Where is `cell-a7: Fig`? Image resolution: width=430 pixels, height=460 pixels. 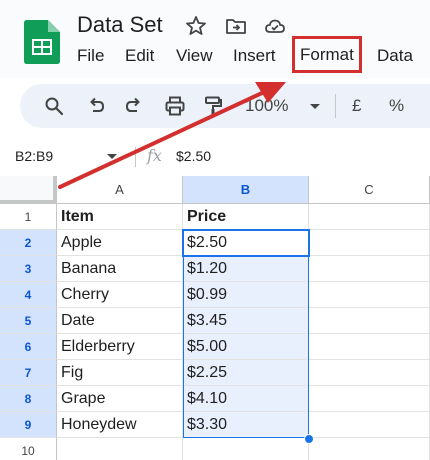
cell-a7: Fig is located at coordinates (120, 373).